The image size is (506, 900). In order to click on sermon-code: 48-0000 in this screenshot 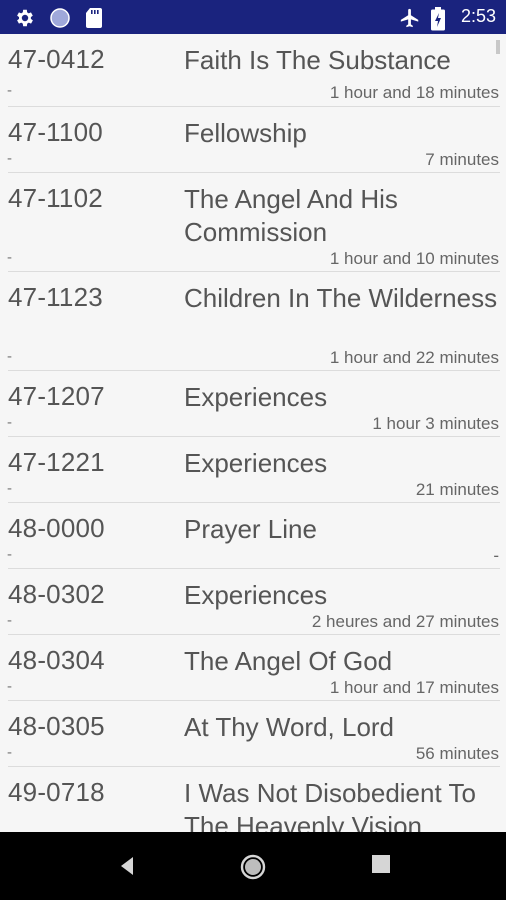, I will do `click(56, 528)`.